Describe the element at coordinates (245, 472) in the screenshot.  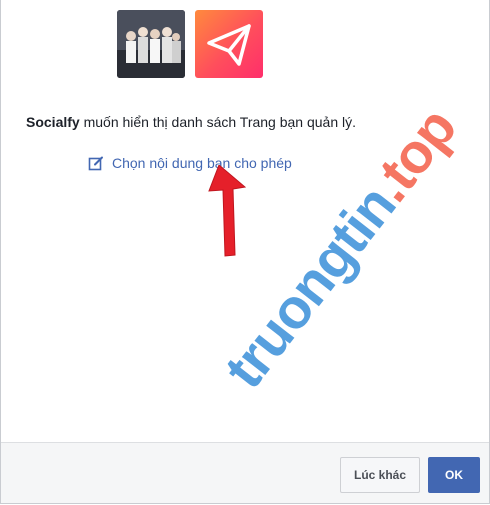
I see `dialog-footer: Lúc khác OK` at that location.